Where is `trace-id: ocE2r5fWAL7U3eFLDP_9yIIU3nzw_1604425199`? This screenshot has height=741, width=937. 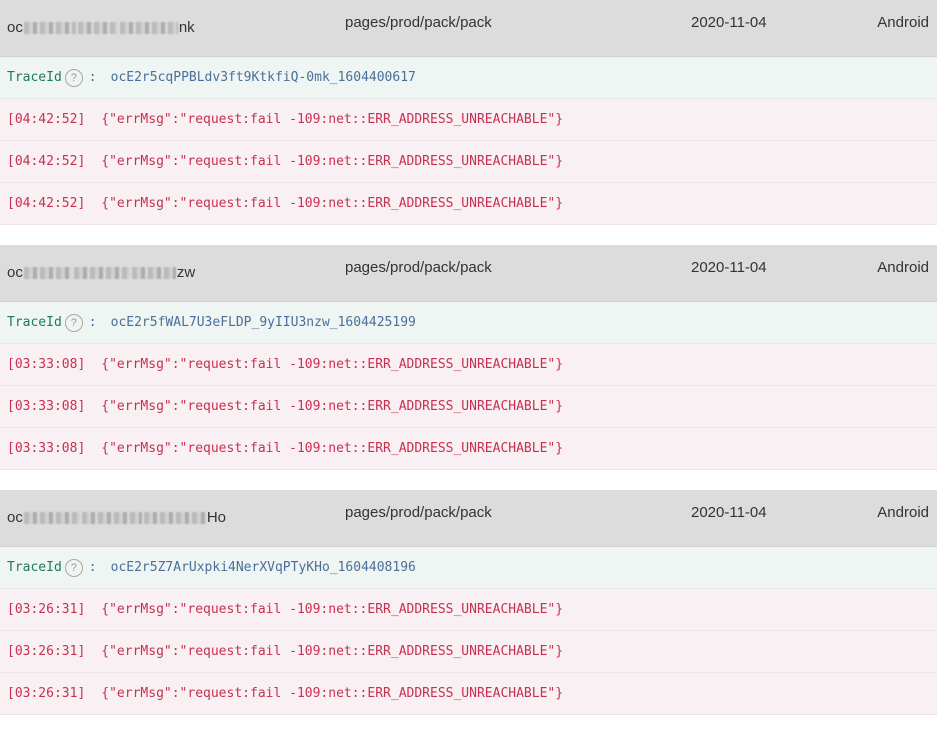
trace-id: ocE2r5fWAL7U3eFLDP_9yIIU3nzw_1604425199 is located at coordinates (263, 322).